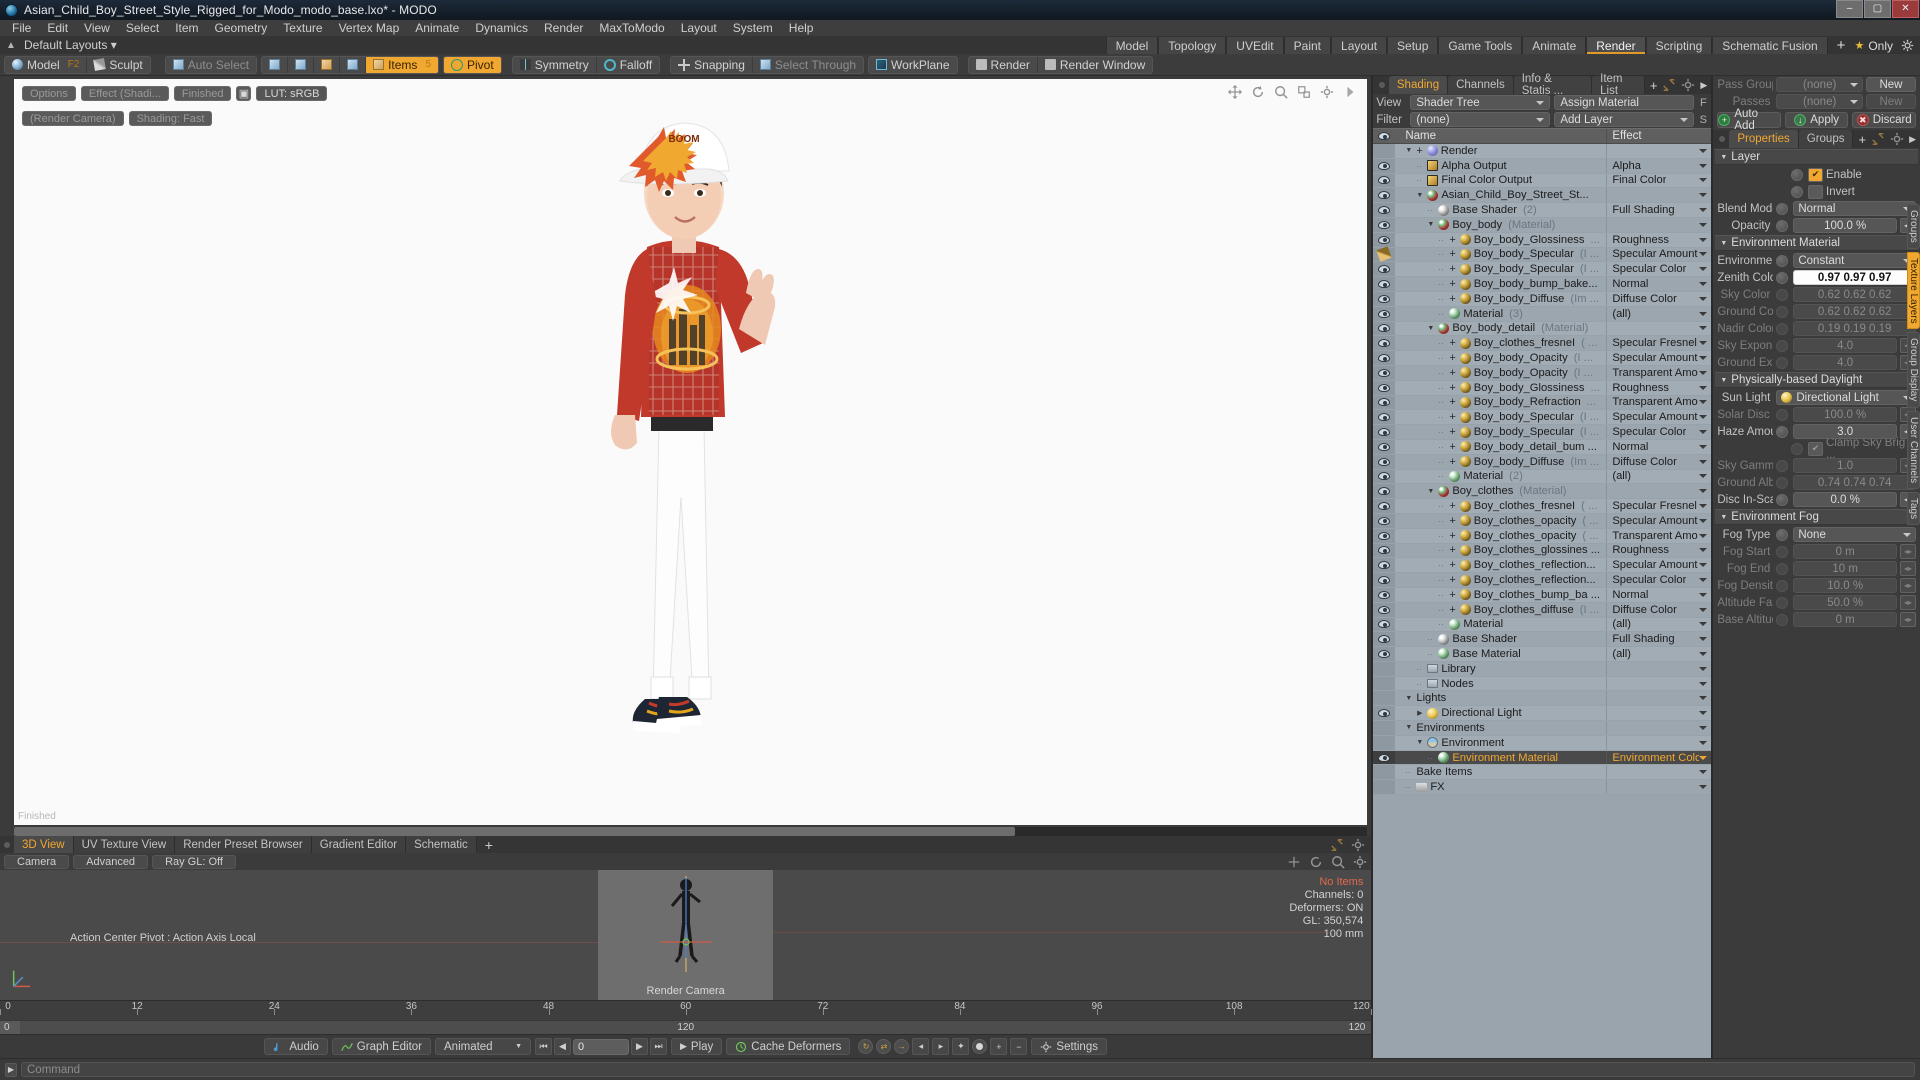  I want to click on viewport-horizontal-scrollbar, so click(691, 831).